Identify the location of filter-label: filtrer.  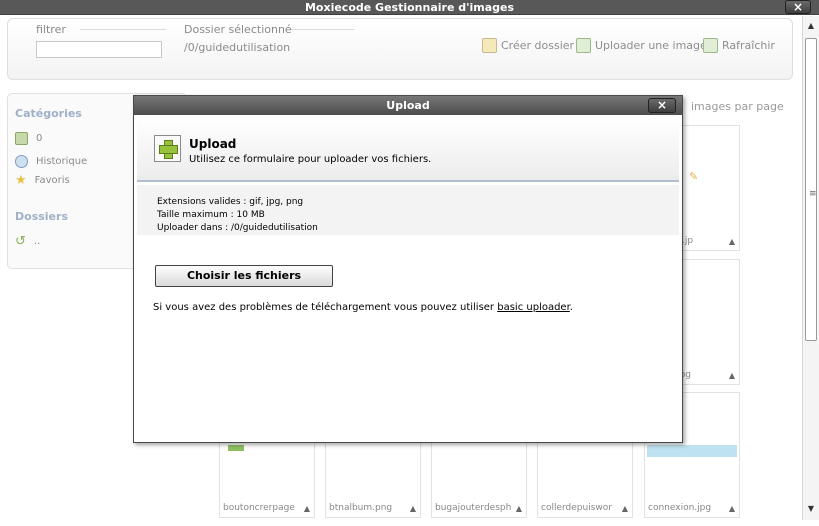
(51, 29).